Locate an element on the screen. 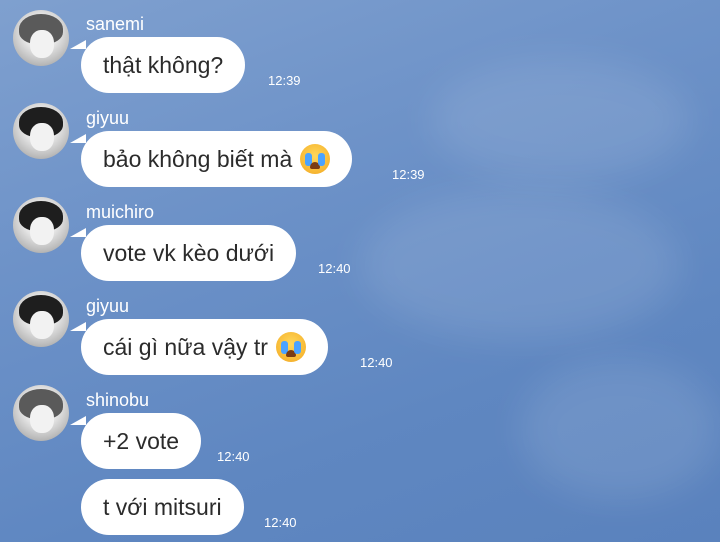 This screenshot has height=542, width=720. message-text: thật không? is located at coordinates (163, 65).